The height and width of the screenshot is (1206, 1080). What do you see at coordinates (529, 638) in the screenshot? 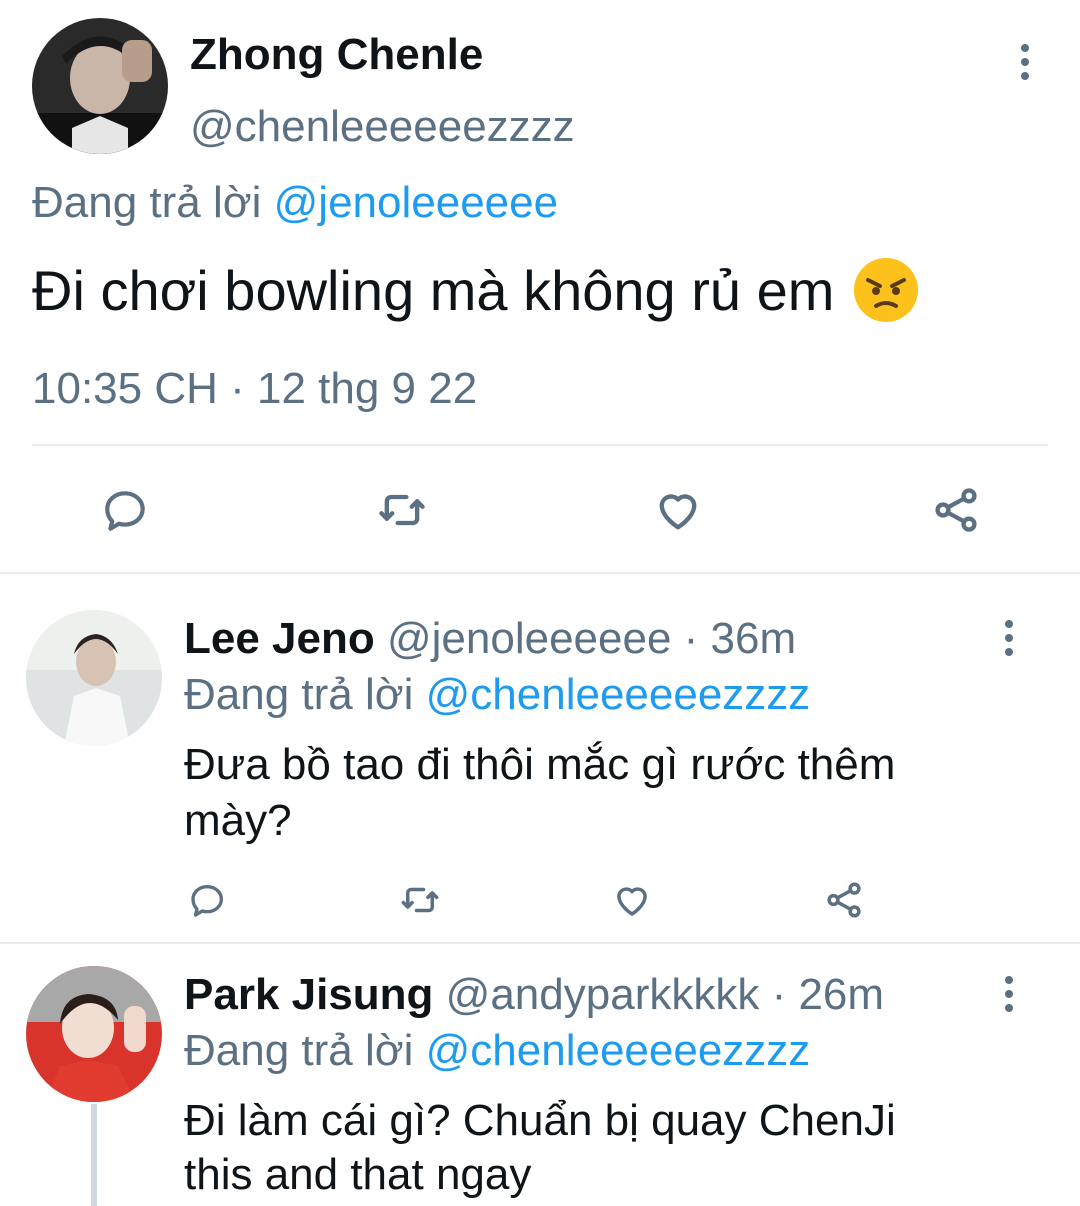
I see `reply-author-handle: @jenoleeeeee` at bounding box center [529, 638].